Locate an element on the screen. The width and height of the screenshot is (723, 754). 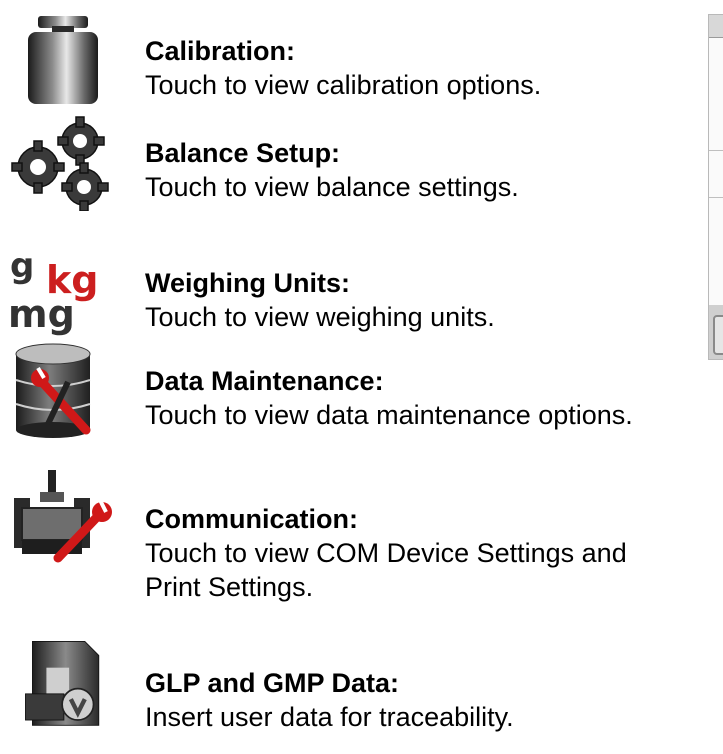
item-description: Touch to view data maintenance options. is located at coordinates (389, 415).